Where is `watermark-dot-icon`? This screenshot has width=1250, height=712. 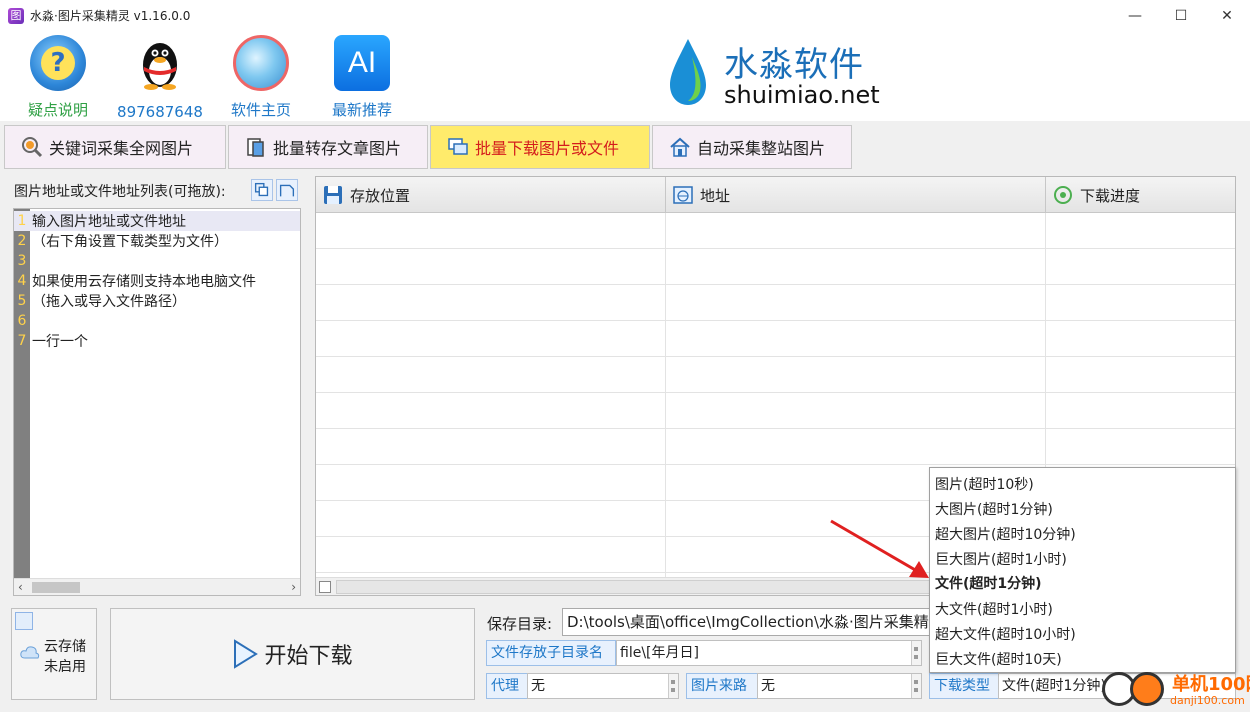
watermark-dot-icon is located at coordinates (1147, 689).